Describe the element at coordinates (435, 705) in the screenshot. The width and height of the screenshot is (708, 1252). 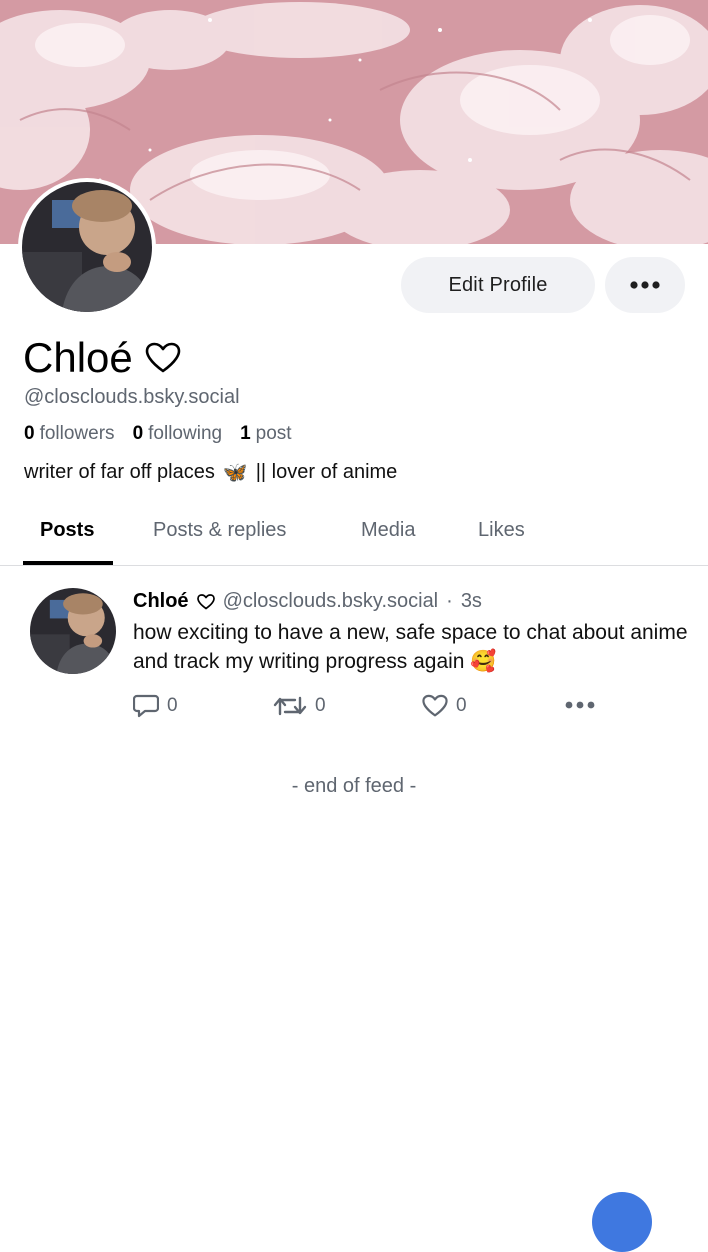
I see `heart-icon` at that location.